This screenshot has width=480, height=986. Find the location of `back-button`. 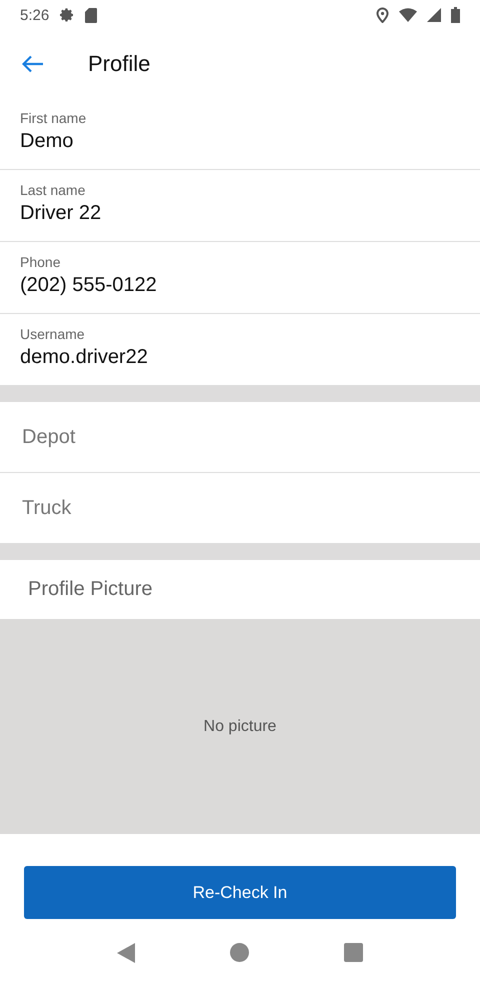

back-button is located at coordinates (33, 64).